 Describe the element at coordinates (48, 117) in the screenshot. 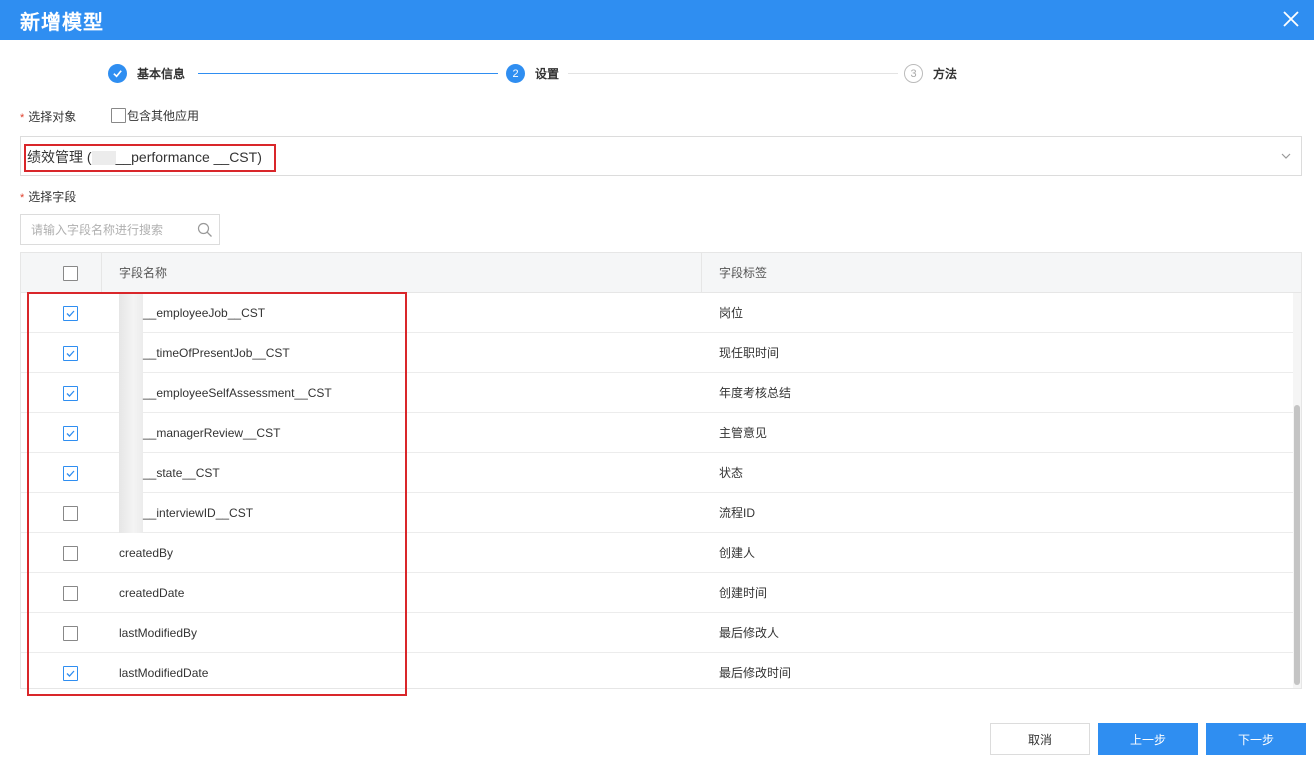

I see `select-object-label: * 选择对象` at that location.